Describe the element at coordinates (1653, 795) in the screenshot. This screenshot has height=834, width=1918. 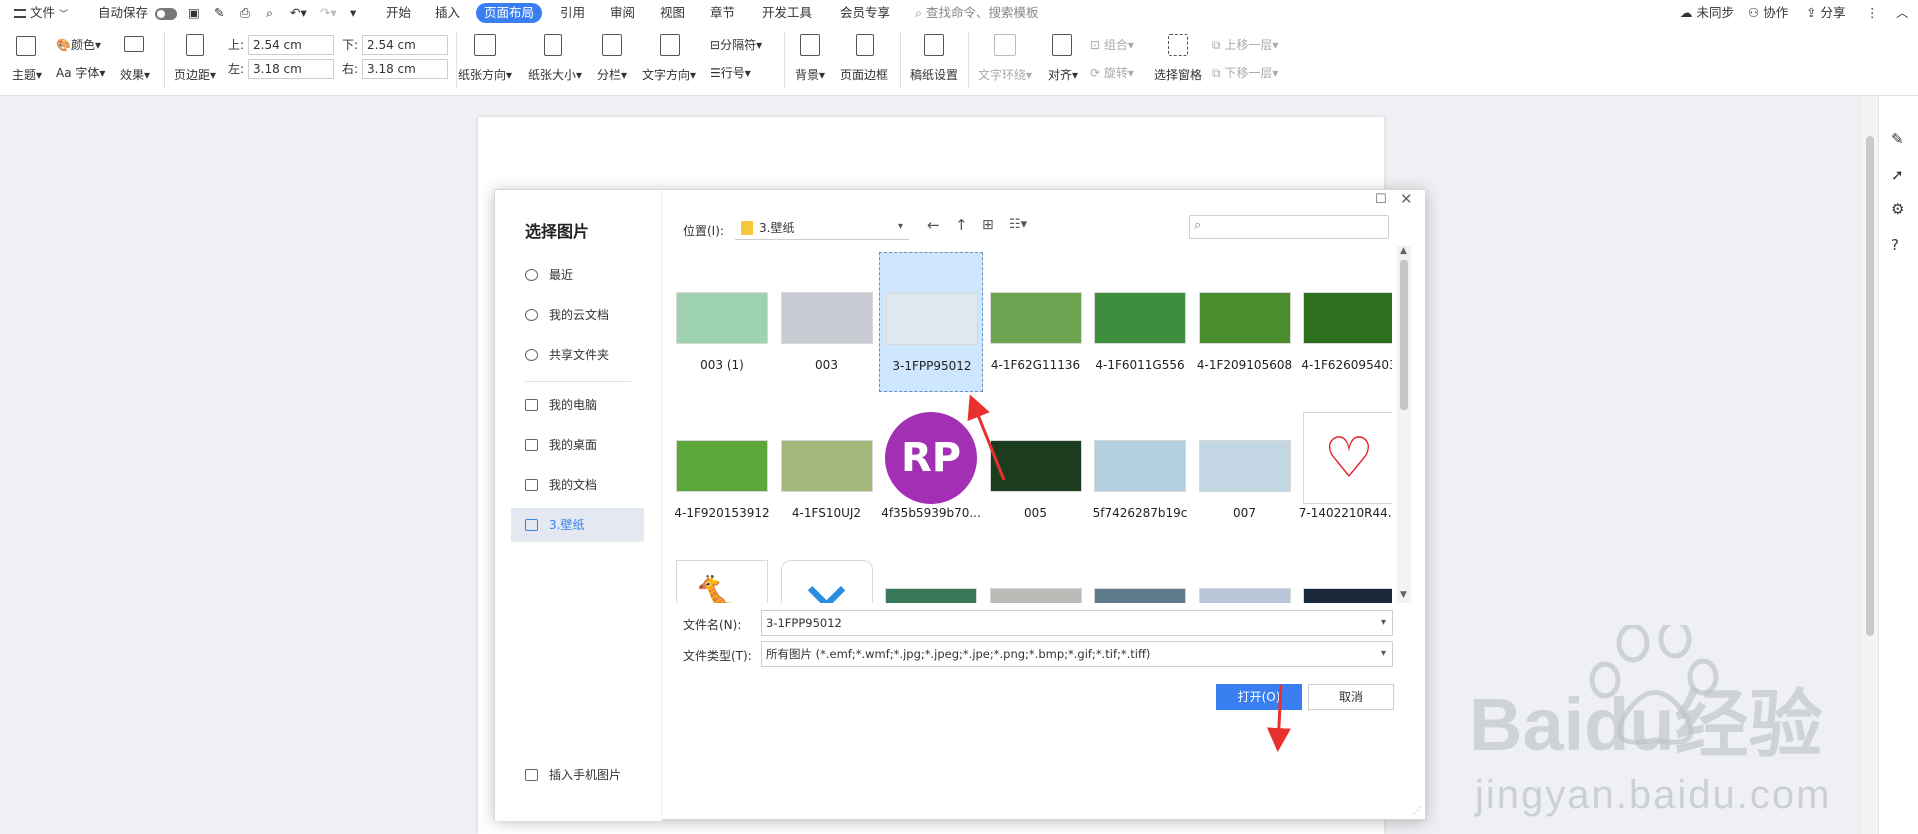
I see `watermark-url: jingyan.baidu.com` at that location.